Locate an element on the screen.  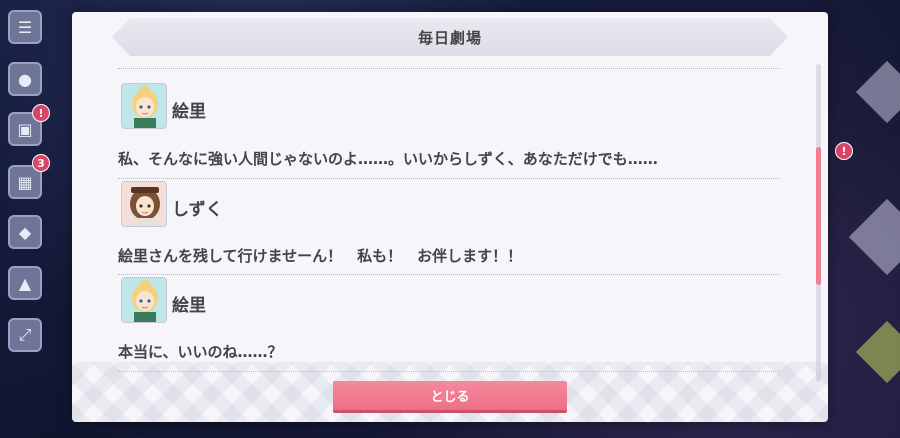
menu-icon: ☰ is located at coordinates (25, 27).